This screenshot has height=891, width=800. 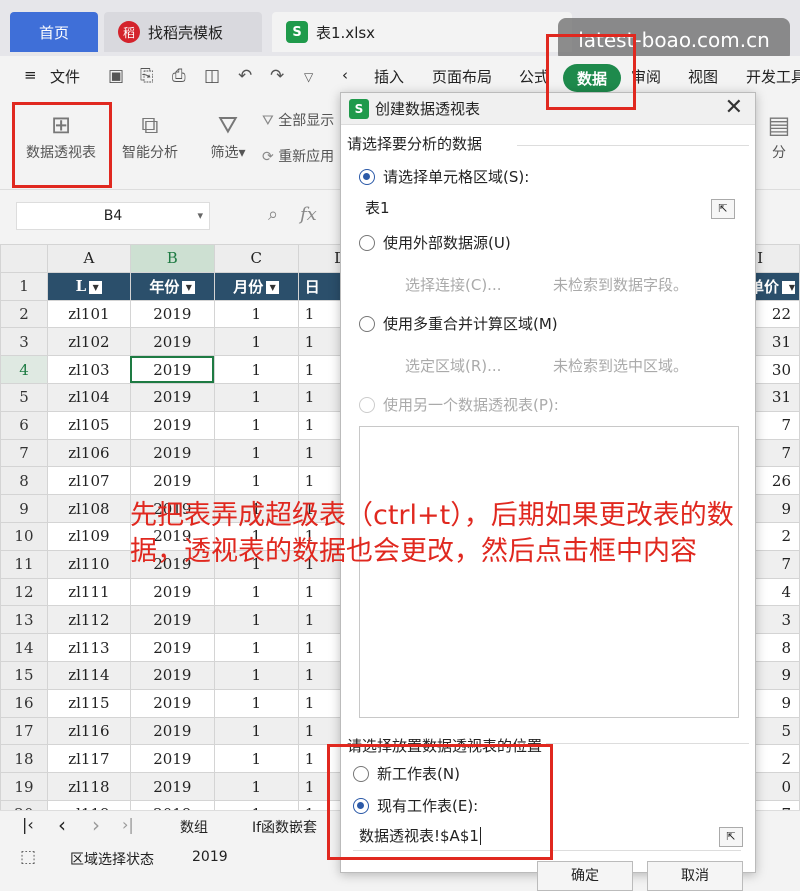 What do you see at coordinates (116, 76) in the screenshot?
I see `save-icon: ▣` at bounding box center [116, 76].